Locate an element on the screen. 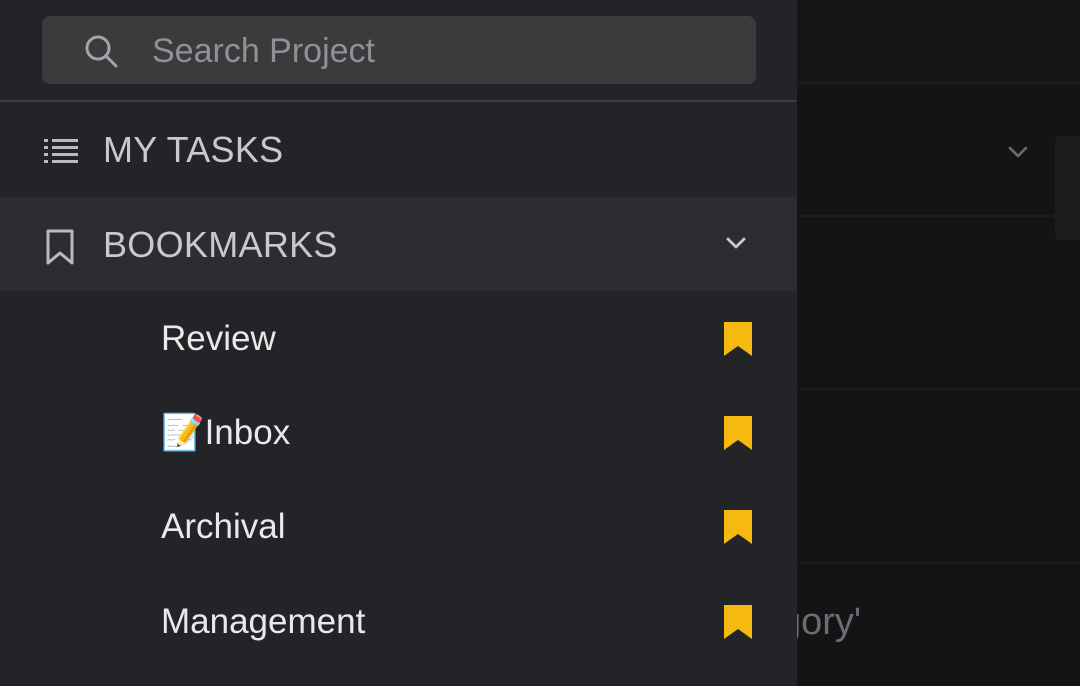 The height and width of the screenshot is (686, 1080). list-icon is located at coordinates (61, 151).